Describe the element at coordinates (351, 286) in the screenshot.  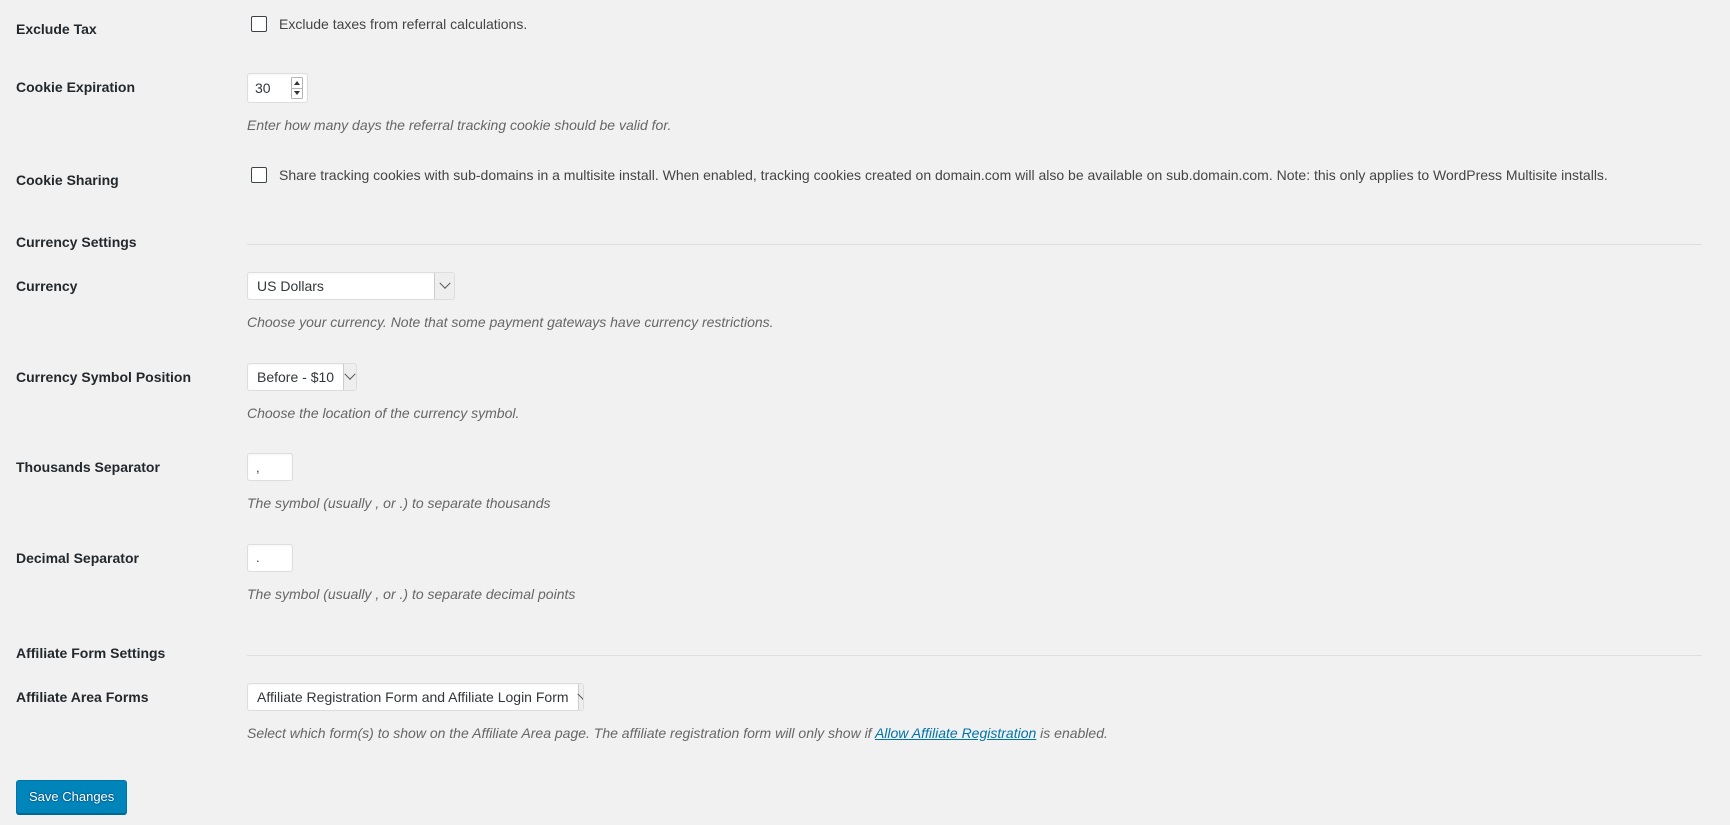
I see `currency-select: US Dollars` at that location.